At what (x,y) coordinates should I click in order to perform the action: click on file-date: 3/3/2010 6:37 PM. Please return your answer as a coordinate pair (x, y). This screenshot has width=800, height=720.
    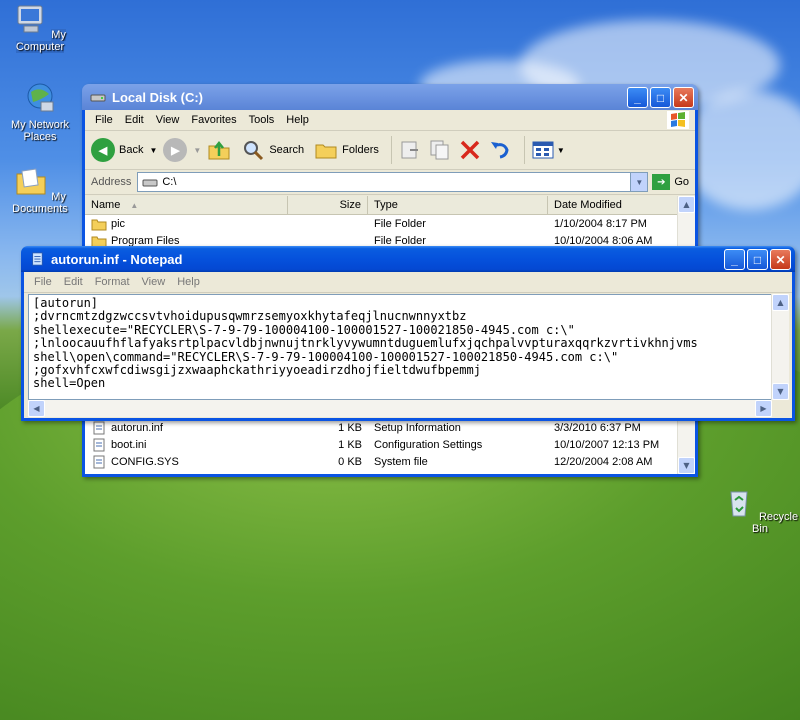
    Looking at the image, I should click on (597, 427).